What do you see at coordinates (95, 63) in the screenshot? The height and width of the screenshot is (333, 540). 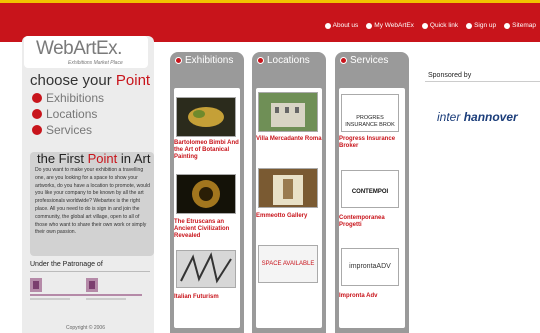 I see `logo-tagline: Exhibitions Market Place` at bounding box center [95, 63].